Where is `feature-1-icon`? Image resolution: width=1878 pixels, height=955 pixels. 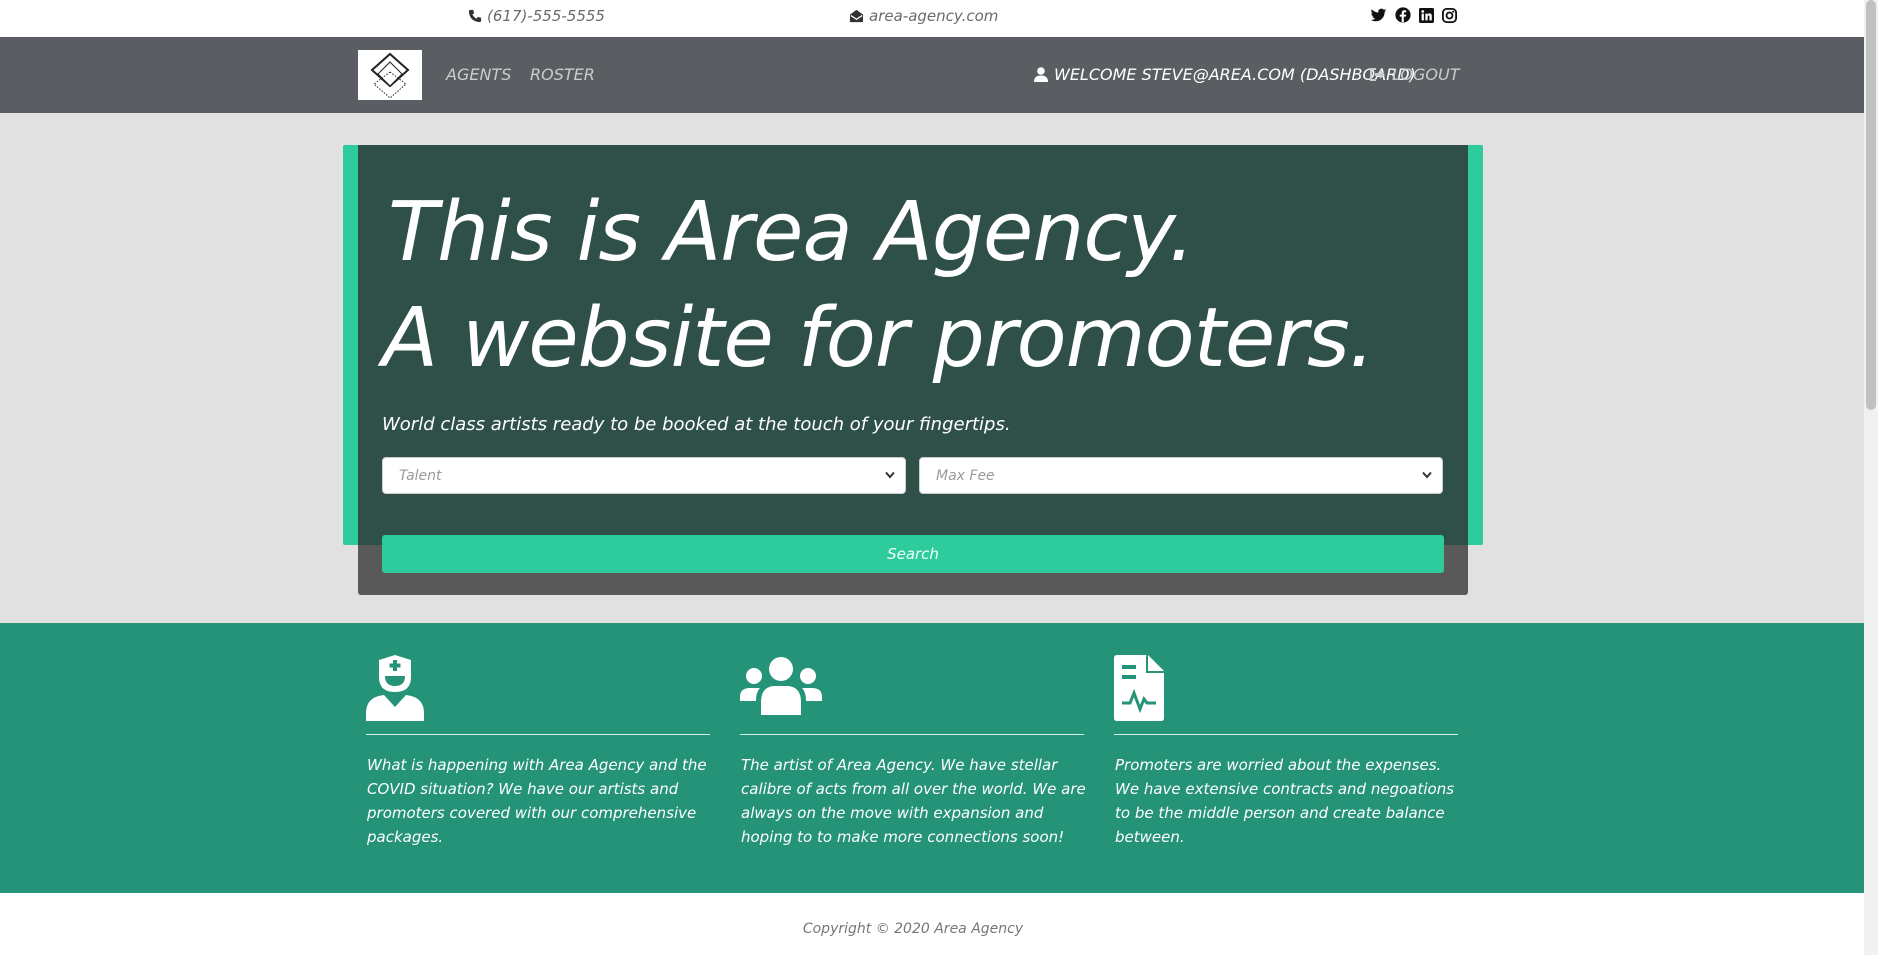
feature-1-icon is located at coordinates (395, 690).